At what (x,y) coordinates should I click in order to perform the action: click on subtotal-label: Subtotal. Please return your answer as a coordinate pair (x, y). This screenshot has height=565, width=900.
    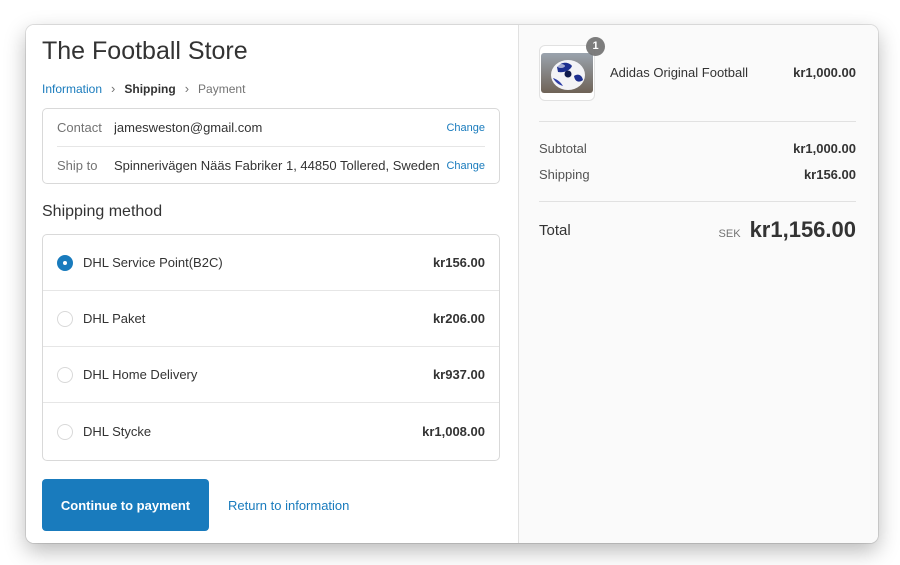
    Looking at the image, I should click on (563, 148).